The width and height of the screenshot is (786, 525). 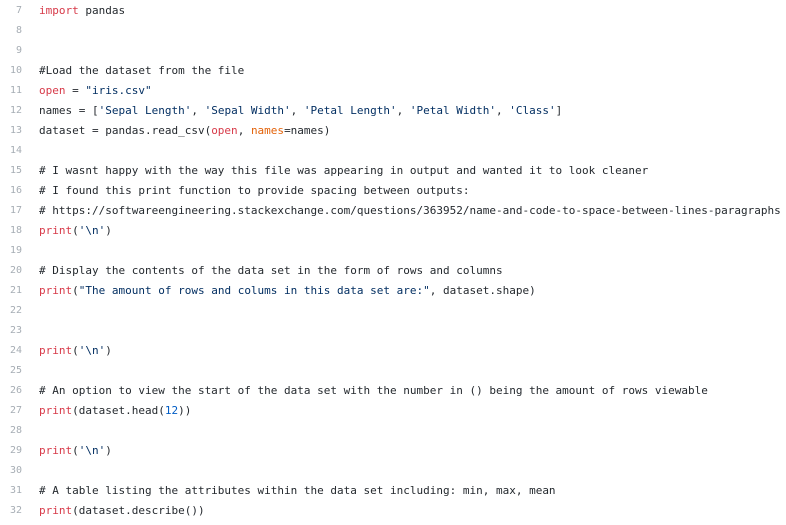 What do you see at coordinates (15, 230) in the screenshot?
I see `line-number: 18` at bounding box center [15, 230].